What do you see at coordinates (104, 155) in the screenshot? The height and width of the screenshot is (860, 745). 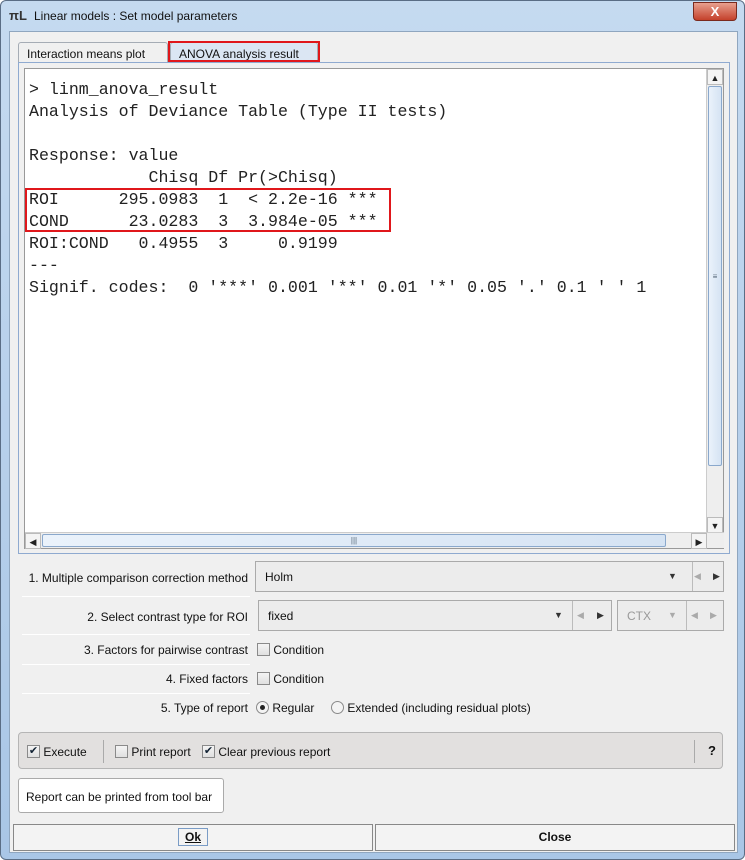 I see `output-line: Response: value` at bounding box center [104, 155].